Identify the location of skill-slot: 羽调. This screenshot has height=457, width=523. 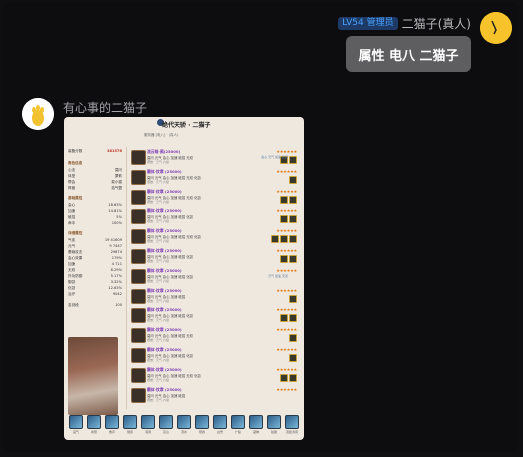
(148, 424).